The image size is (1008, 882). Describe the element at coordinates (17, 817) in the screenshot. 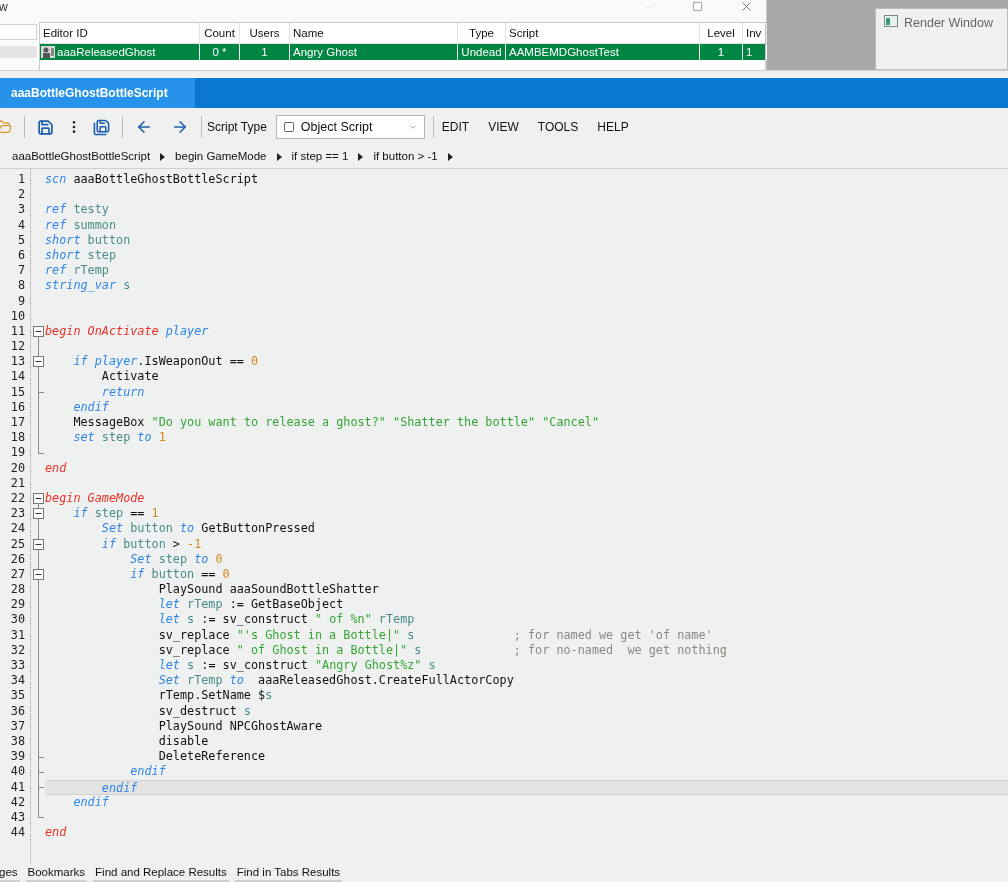

I see `line-number: 43` at that location.